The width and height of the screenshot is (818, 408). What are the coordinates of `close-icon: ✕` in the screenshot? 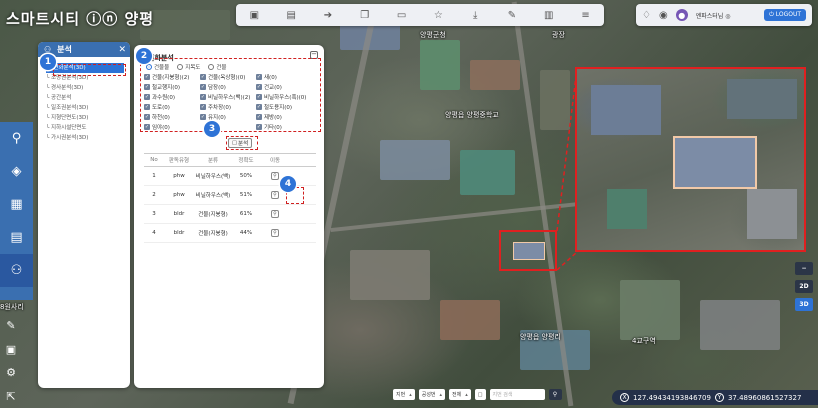 It's located at (122, 50).